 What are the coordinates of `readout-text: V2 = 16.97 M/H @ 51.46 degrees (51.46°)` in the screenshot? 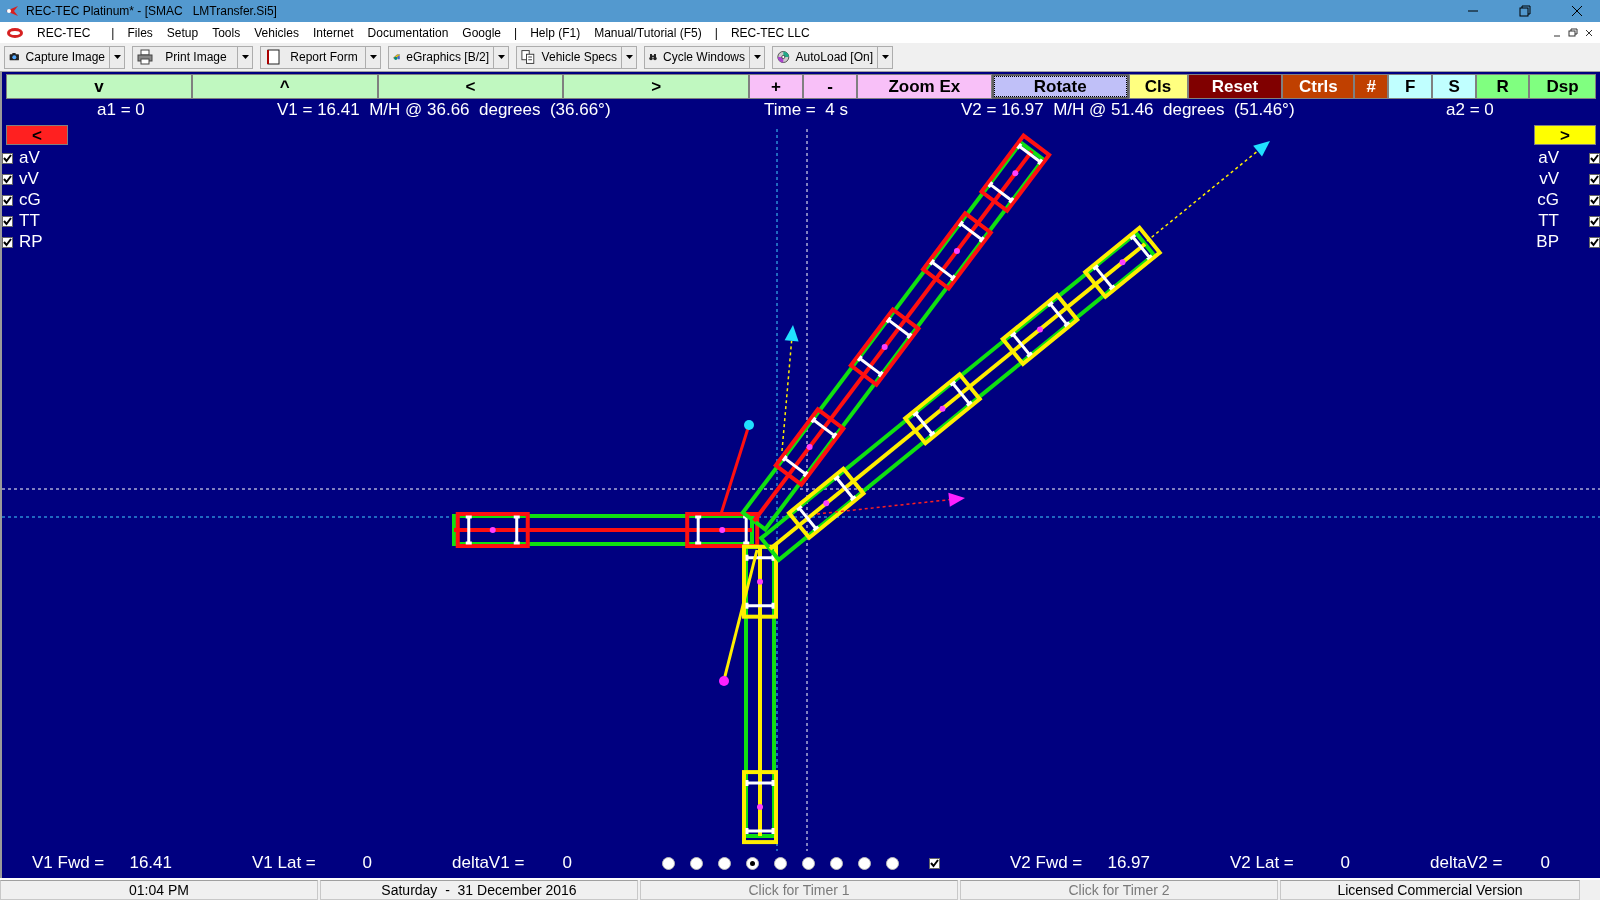 It's located at (1128, 110).